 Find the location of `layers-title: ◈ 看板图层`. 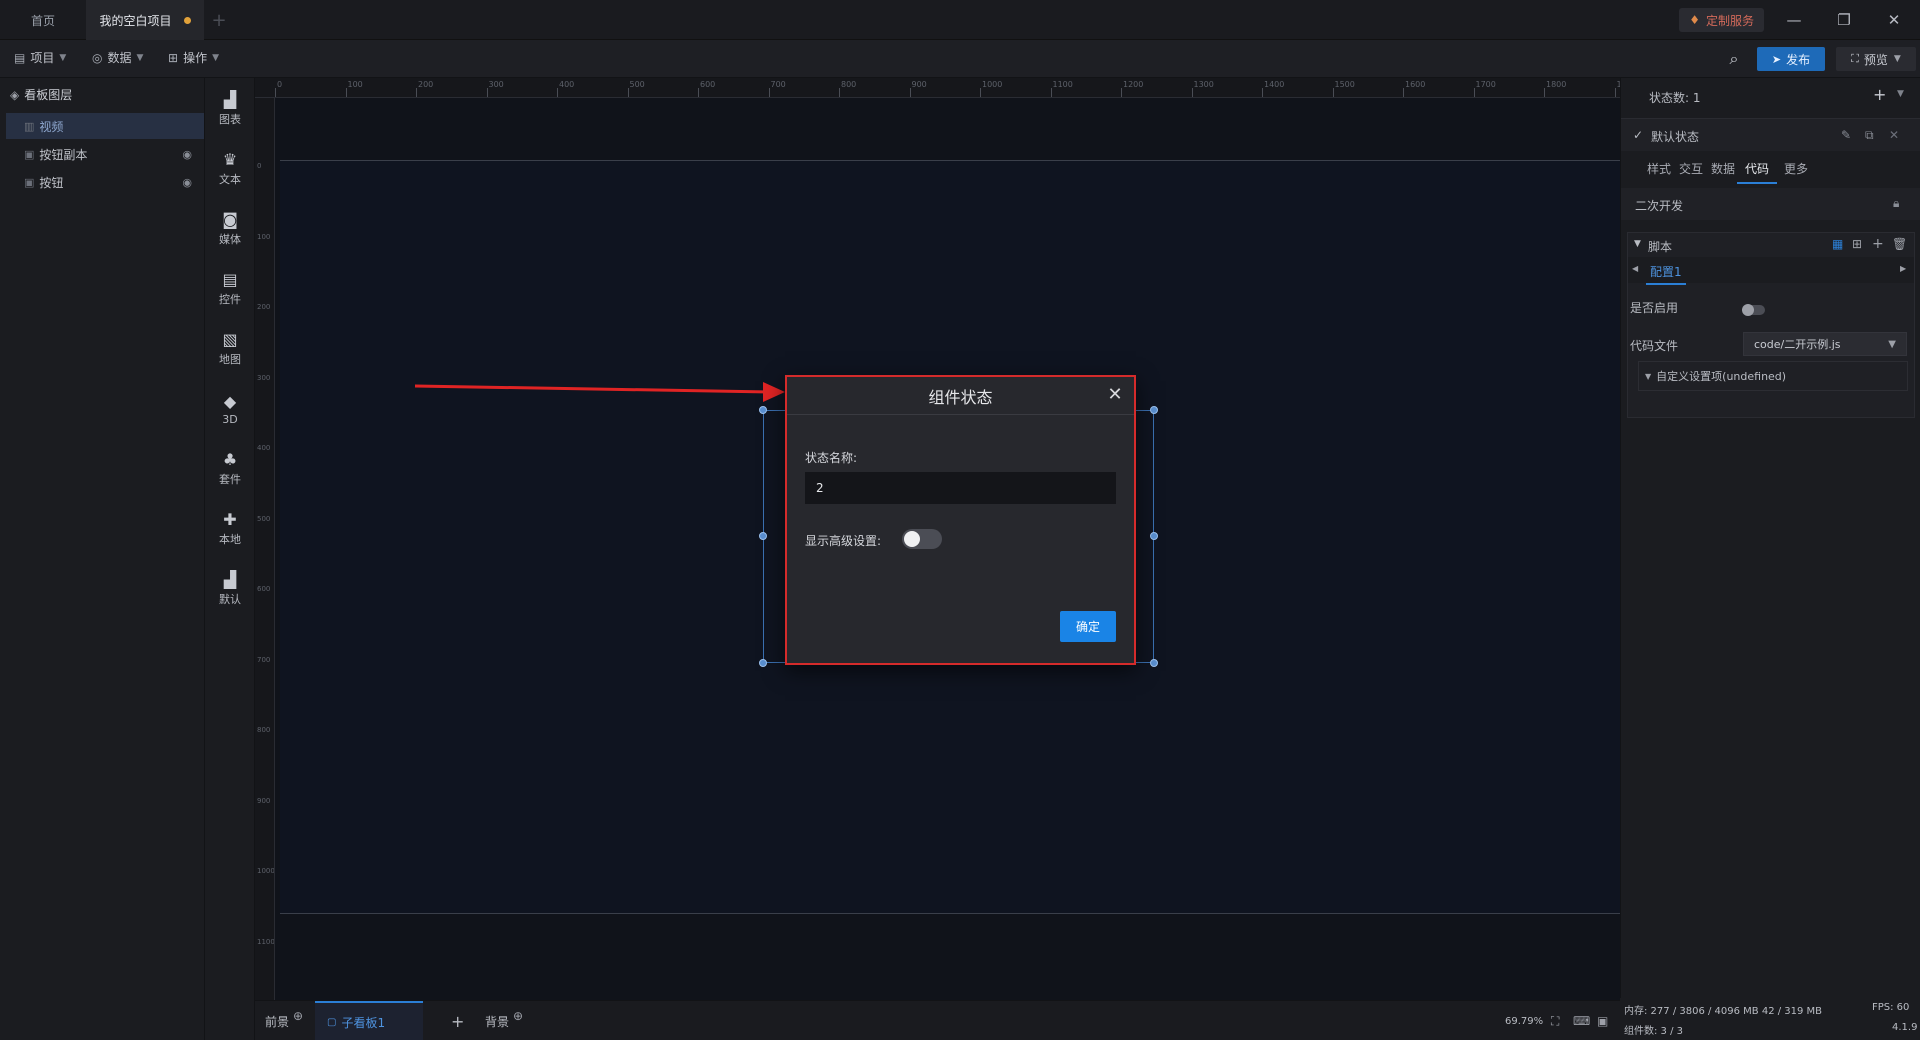

layers-title: ◈ 看板图层 is located at coordinates (41, 94).